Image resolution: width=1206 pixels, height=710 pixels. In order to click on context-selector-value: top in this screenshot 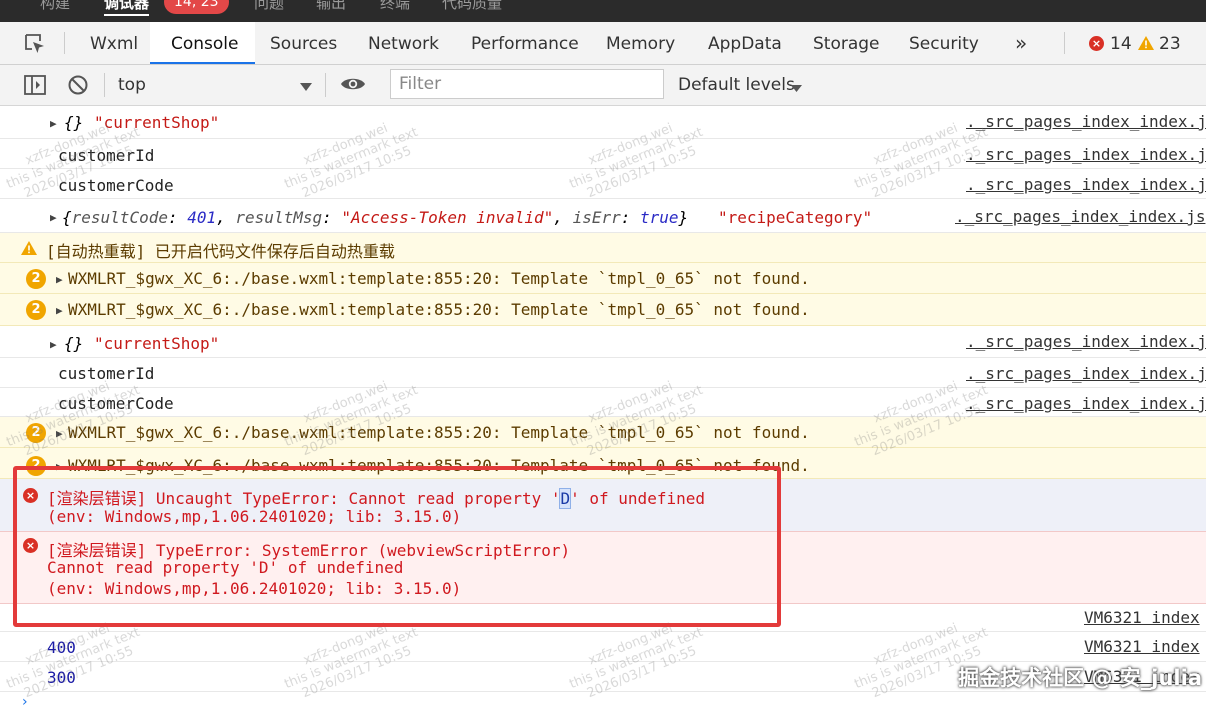, I will do `click(132, 85)`.